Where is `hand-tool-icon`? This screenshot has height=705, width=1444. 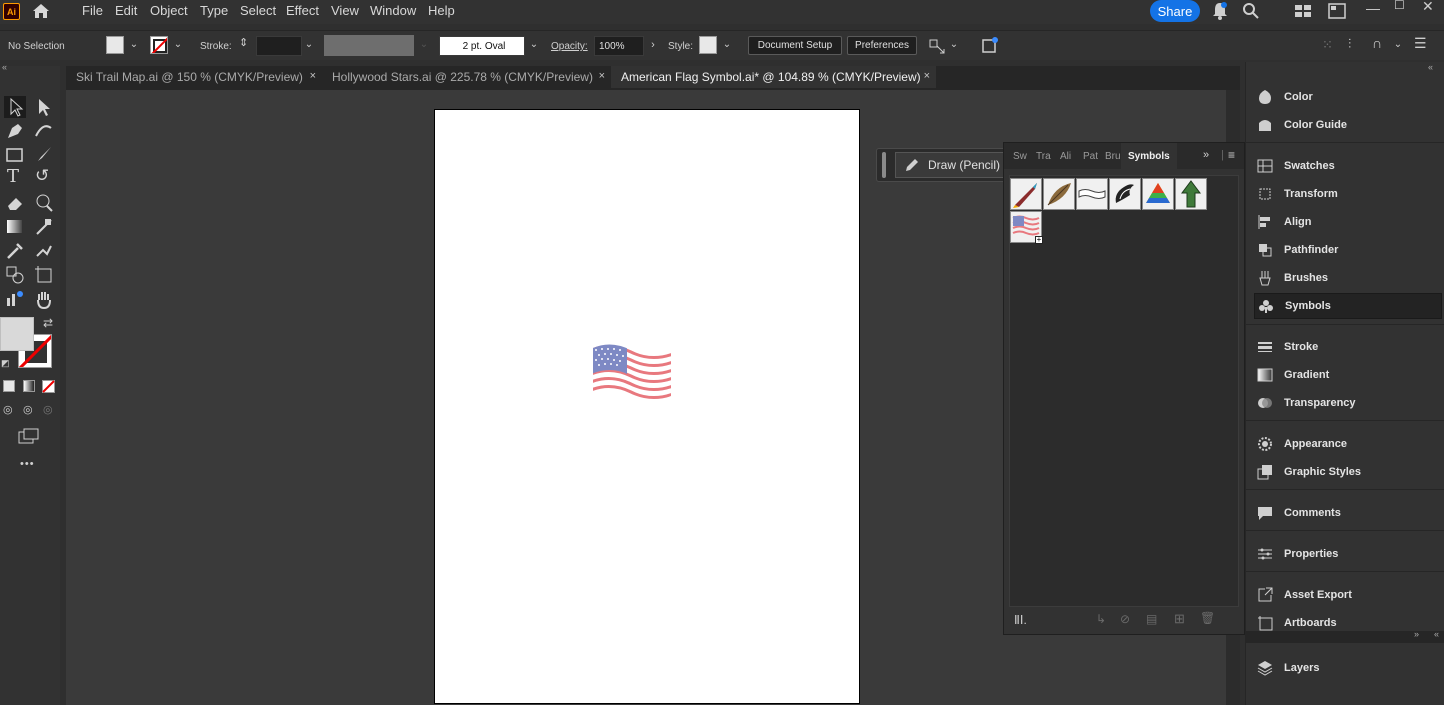 hand-tool-icon is located at coordinates (44, 299).